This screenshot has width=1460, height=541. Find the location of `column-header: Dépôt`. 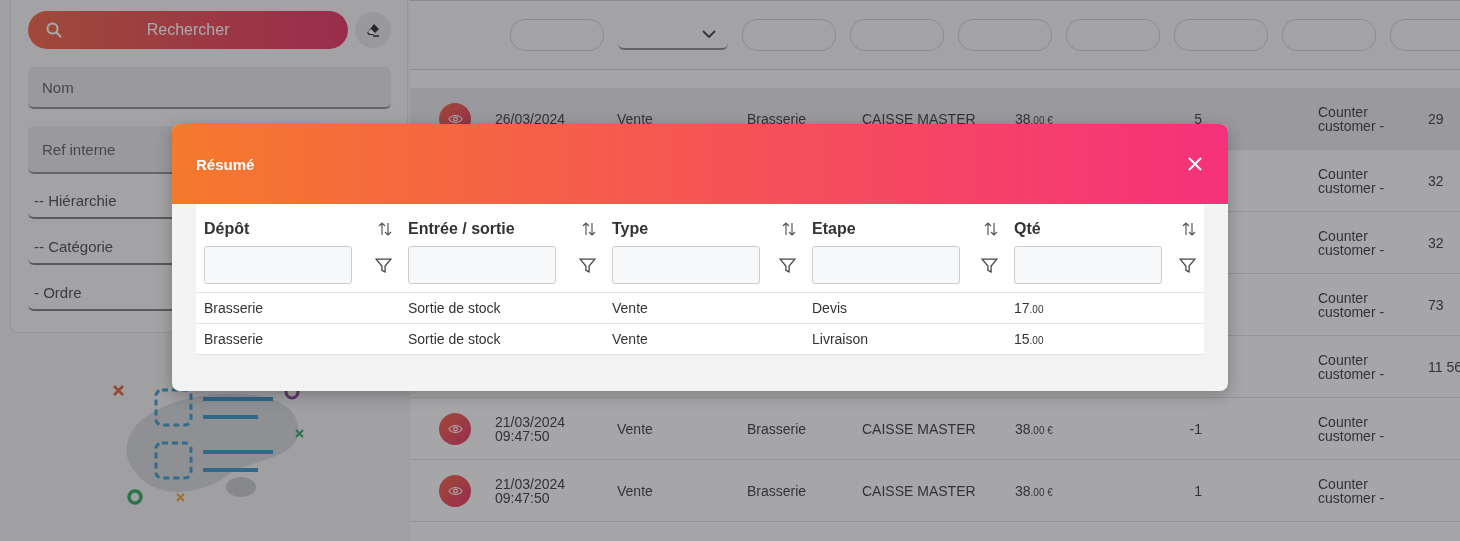

column-header: Dépôt is located at coordinates (227, 229).